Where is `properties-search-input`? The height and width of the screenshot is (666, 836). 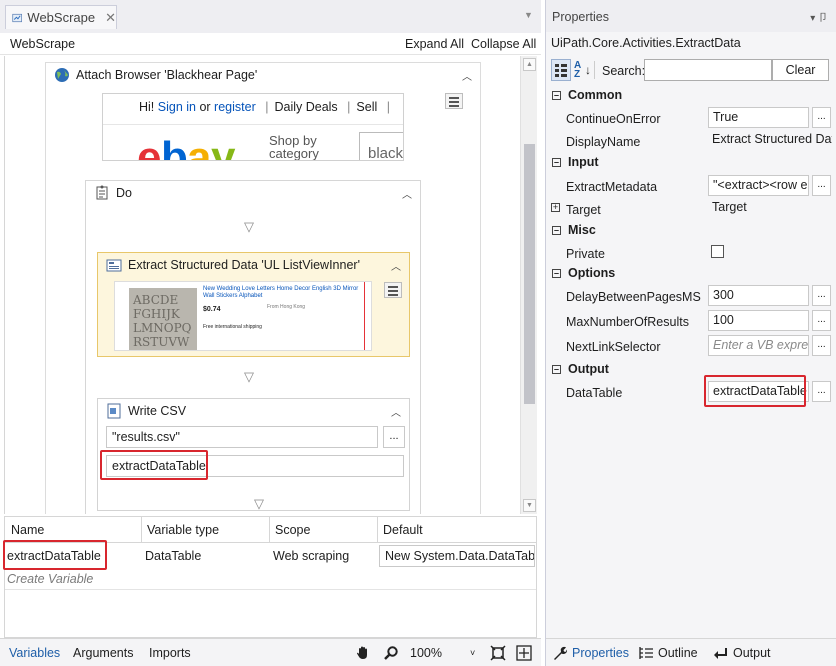 properties-search-input is located at coordinates (708, 70).